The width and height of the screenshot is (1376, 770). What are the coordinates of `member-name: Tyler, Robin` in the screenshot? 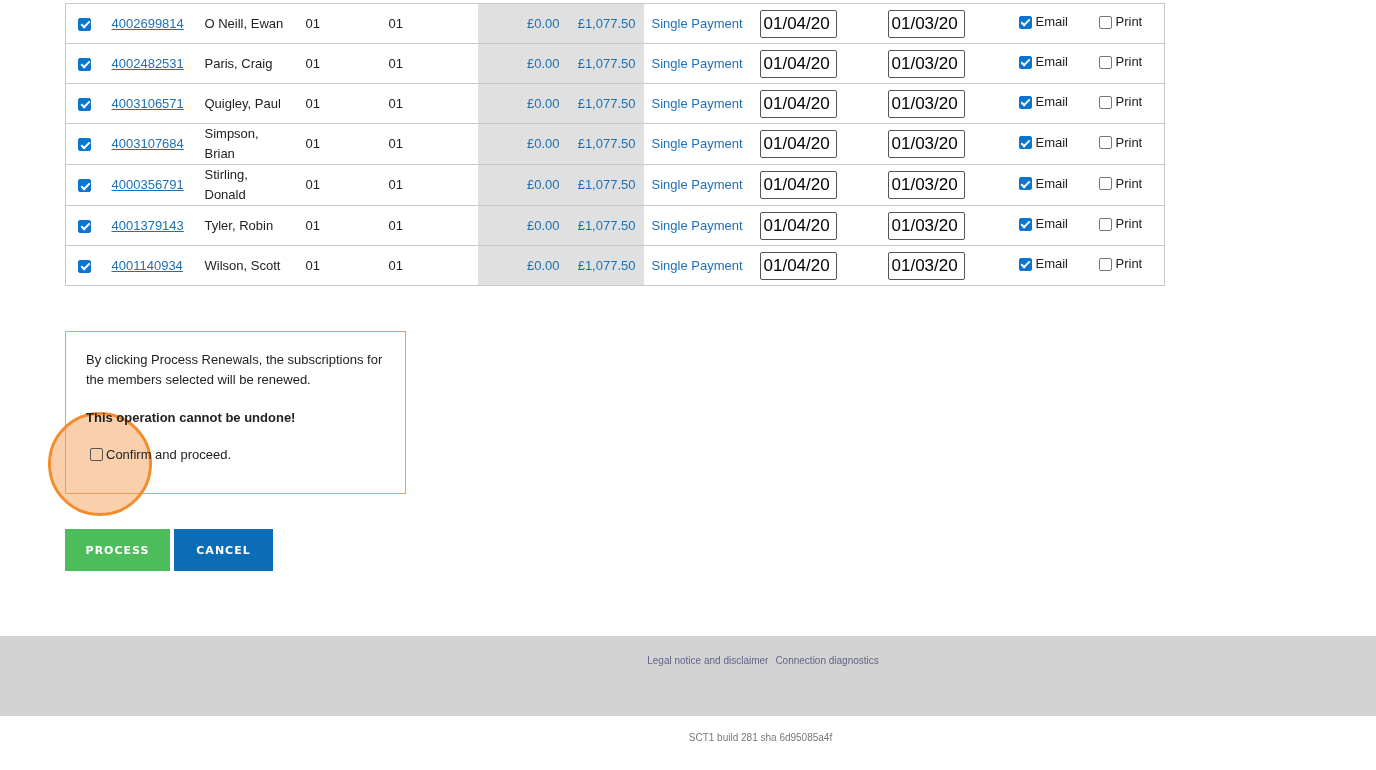 It's located at (239, 225).